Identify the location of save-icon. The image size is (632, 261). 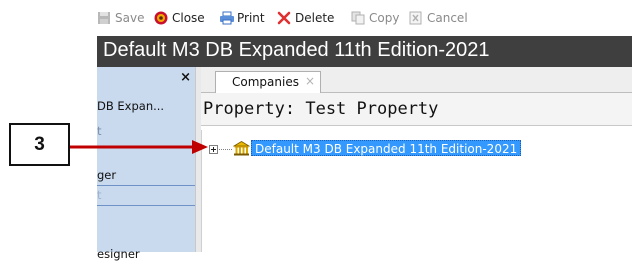
(104, 18).